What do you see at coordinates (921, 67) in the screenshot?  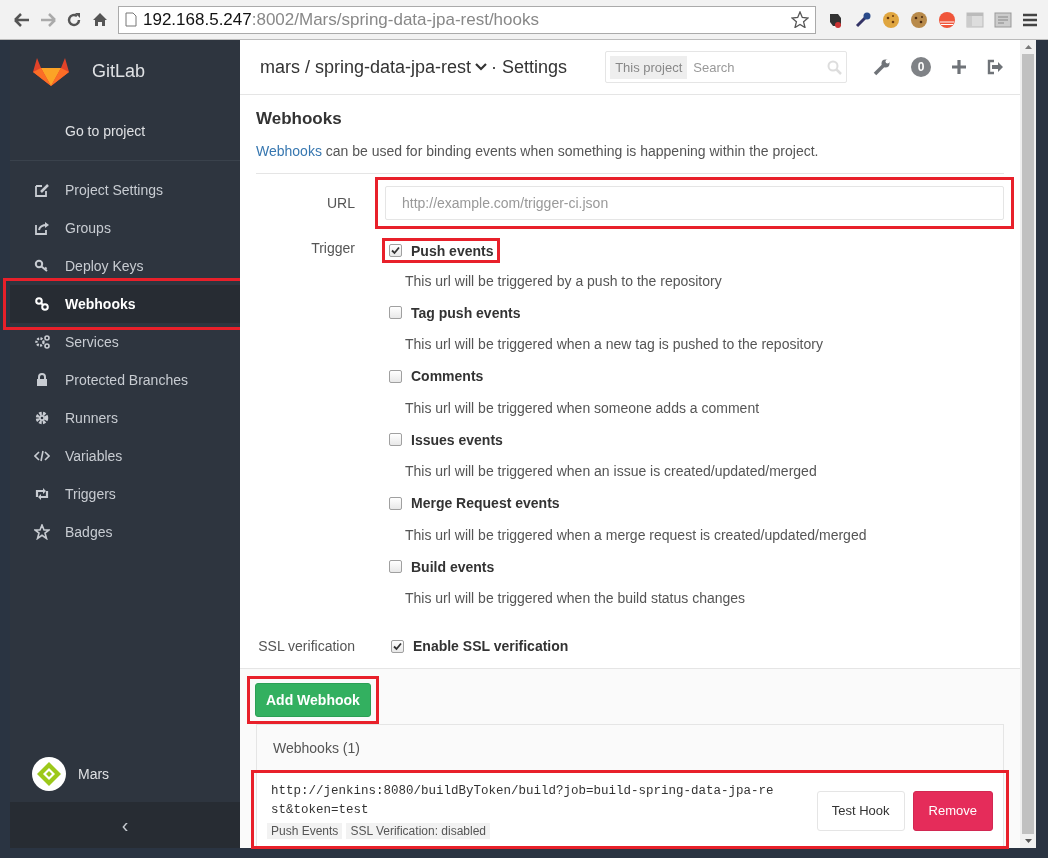 I see `notification-count: 0` at bounding box center [921, 67].